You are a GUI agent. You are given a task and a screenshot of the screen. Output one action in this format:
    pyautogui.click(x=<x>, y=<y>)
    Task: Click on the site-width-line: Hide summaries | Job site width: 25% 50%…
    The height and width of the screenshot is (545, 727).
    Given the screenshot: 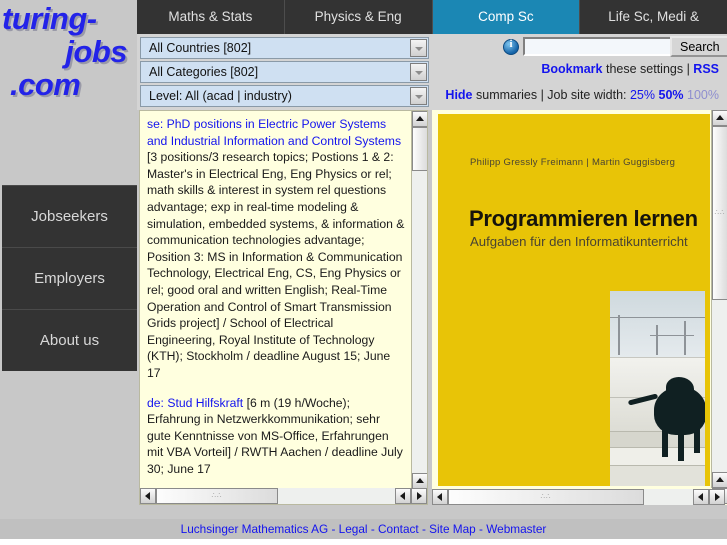 What is the action you would take?
    pyautogui.click(x=582, y=95)
    